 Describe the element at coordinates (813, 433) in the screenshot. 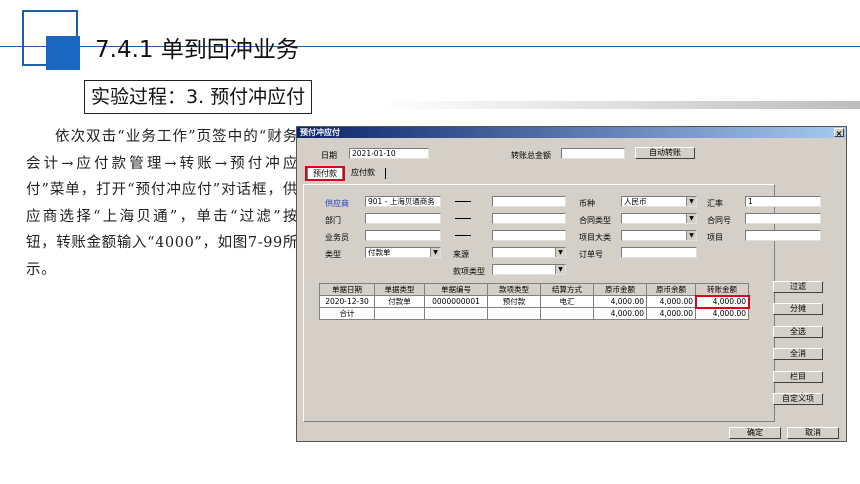

I see `cancel-button: 取消` at that location.